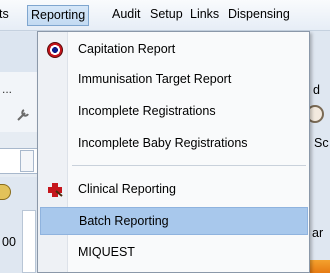 The width and height of the screenshot is (330, 273). What do you see at coordinates (4, 15) in the screenshot?
I see `menu-tools-partial: ts` at bounding box center [4, 15].